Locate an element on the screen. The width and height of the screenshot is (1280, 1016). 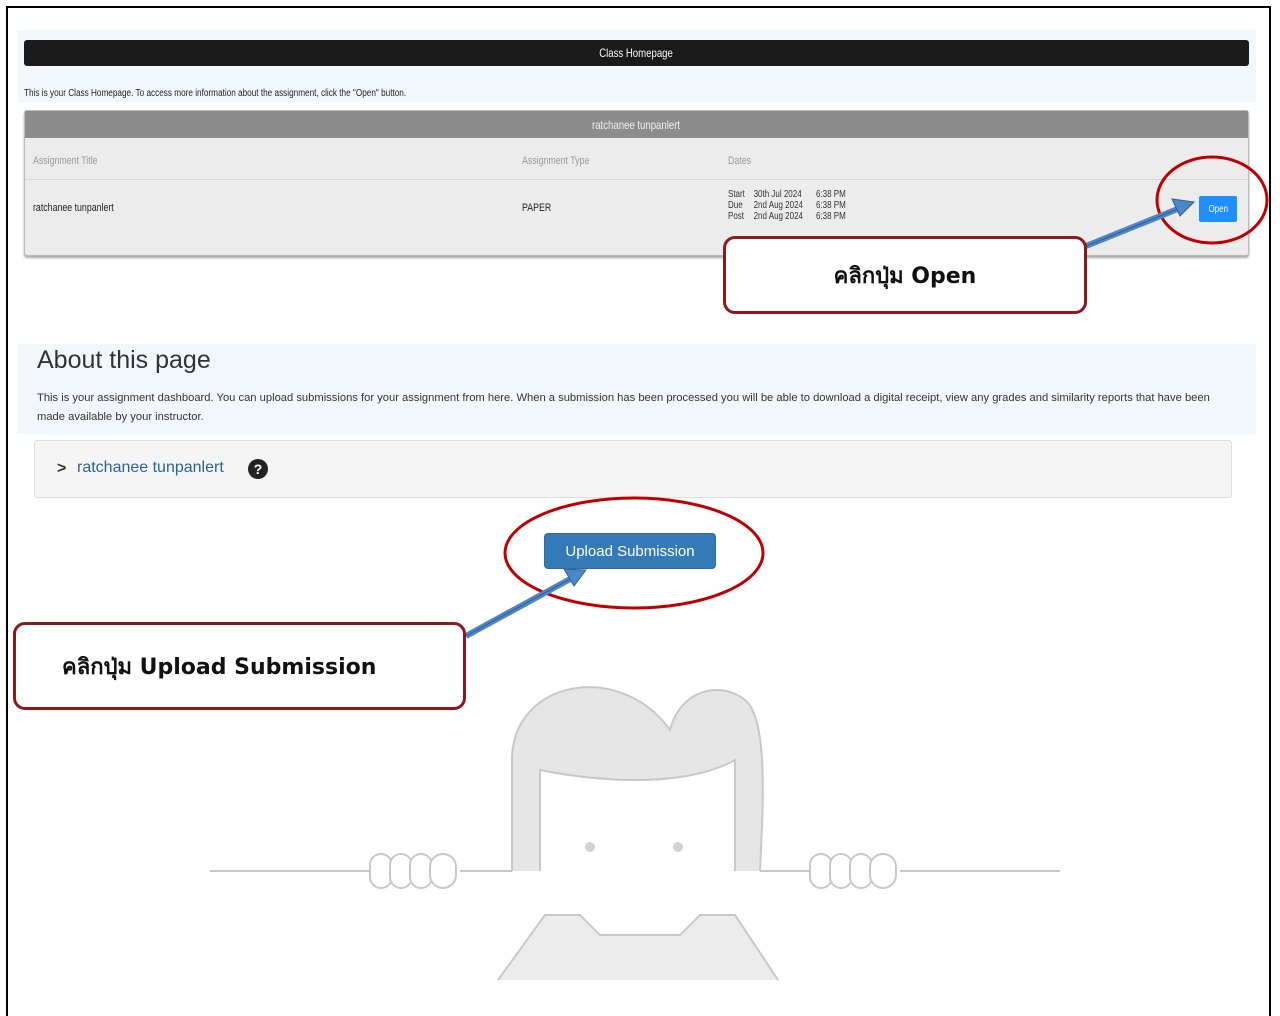
upload-instruction-callout: คลิกปุ่ม Upload Submission is located at coordinates (239, 666).